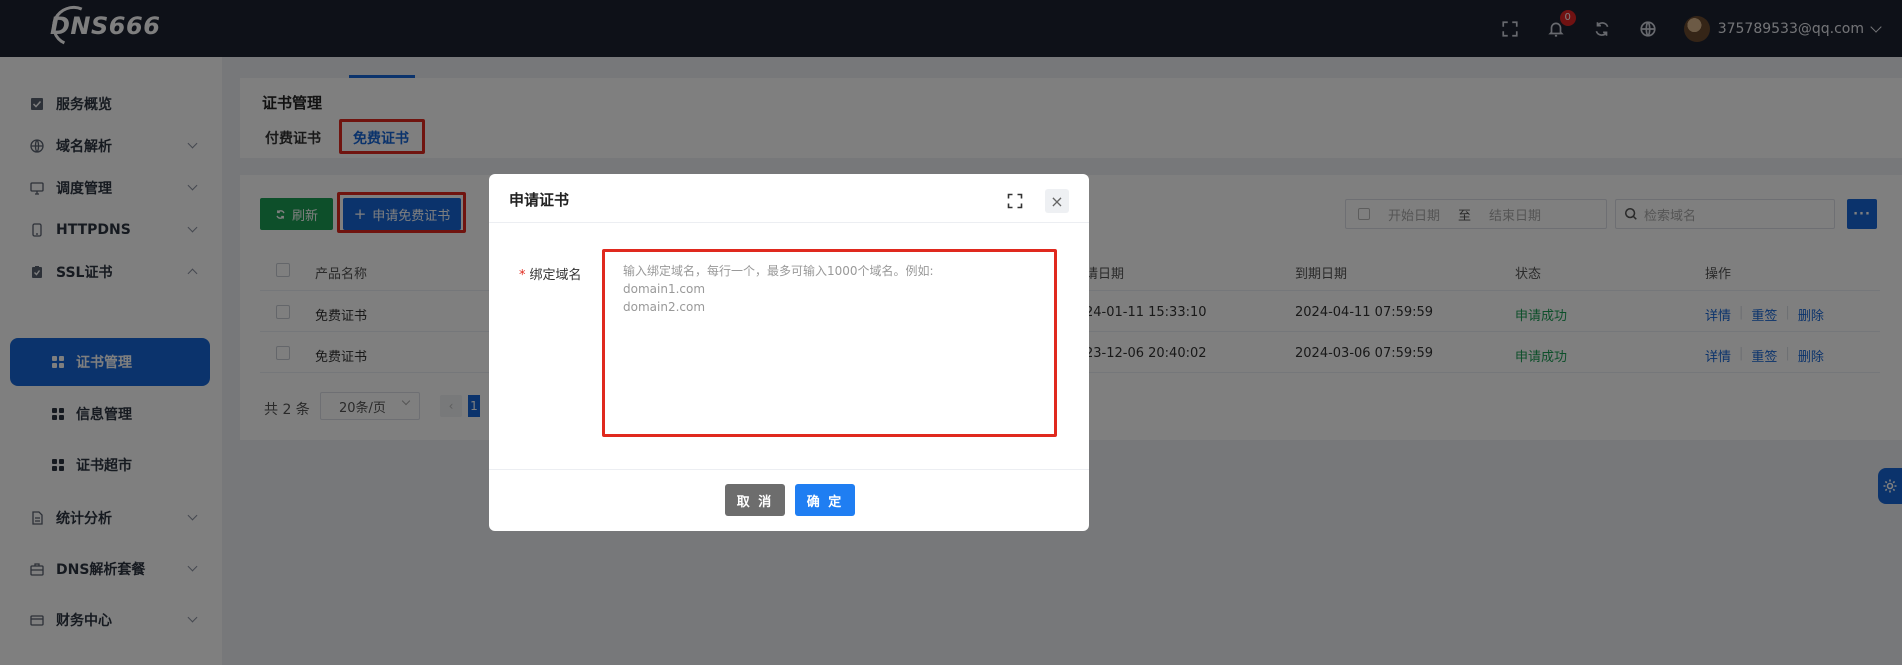 Image resolution: width=1902 pixels, height=665 pixels. Describe the element at coordinates (755, 500) in the screenshot. I see `cancel-button: 取 消` at that location.